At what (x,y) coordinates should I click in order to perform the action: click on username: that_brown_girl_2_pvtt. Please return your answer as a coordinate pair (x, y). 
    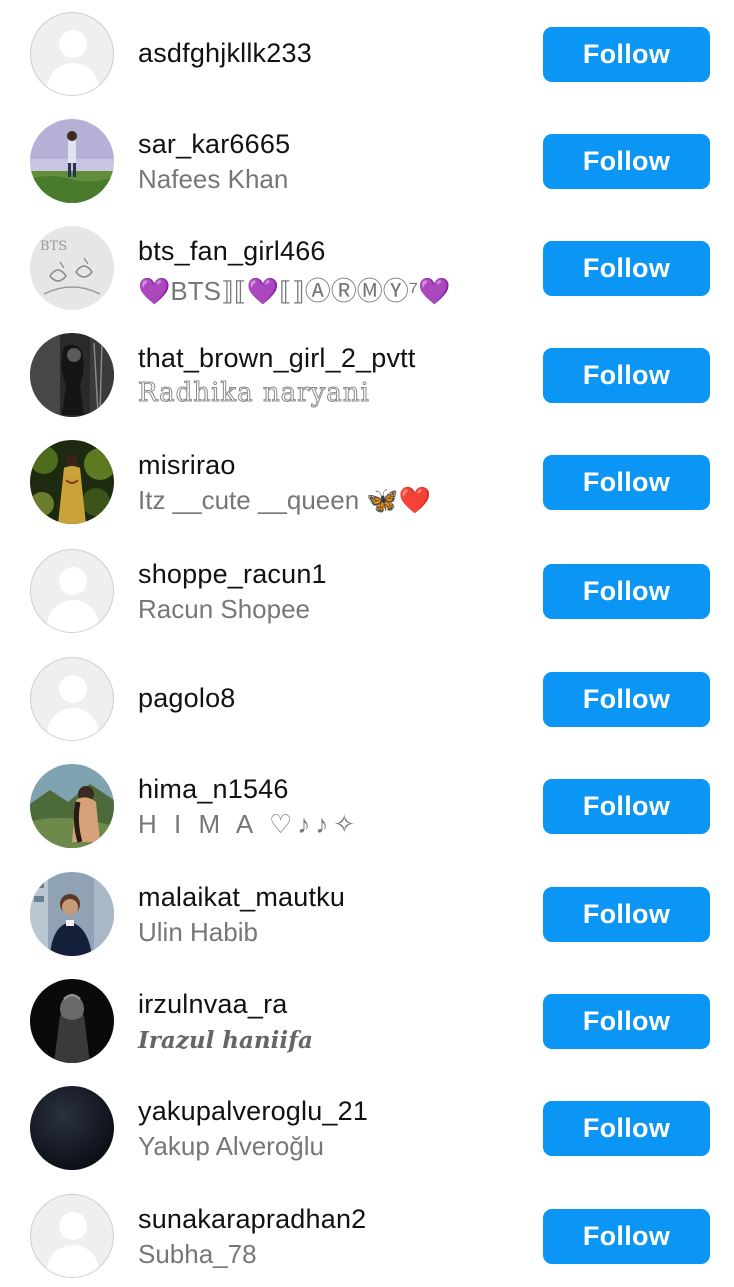
    Looking at the image, I should click on (277, 358).